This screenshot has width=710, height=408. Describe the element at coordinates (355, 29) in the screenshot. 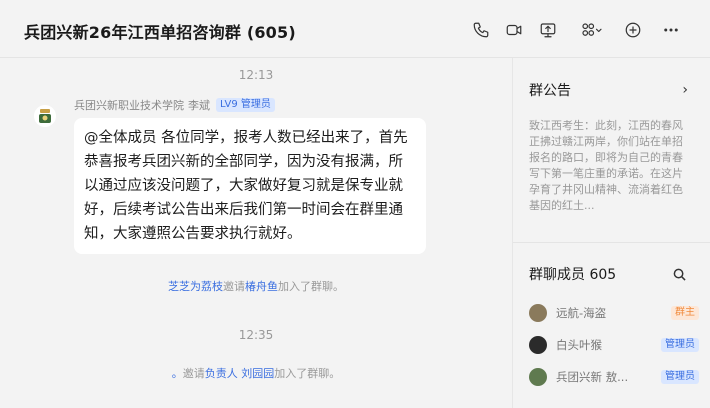

I see `chat-header: 兵团兴新26年江西单招咨询群 (605)` at that location.